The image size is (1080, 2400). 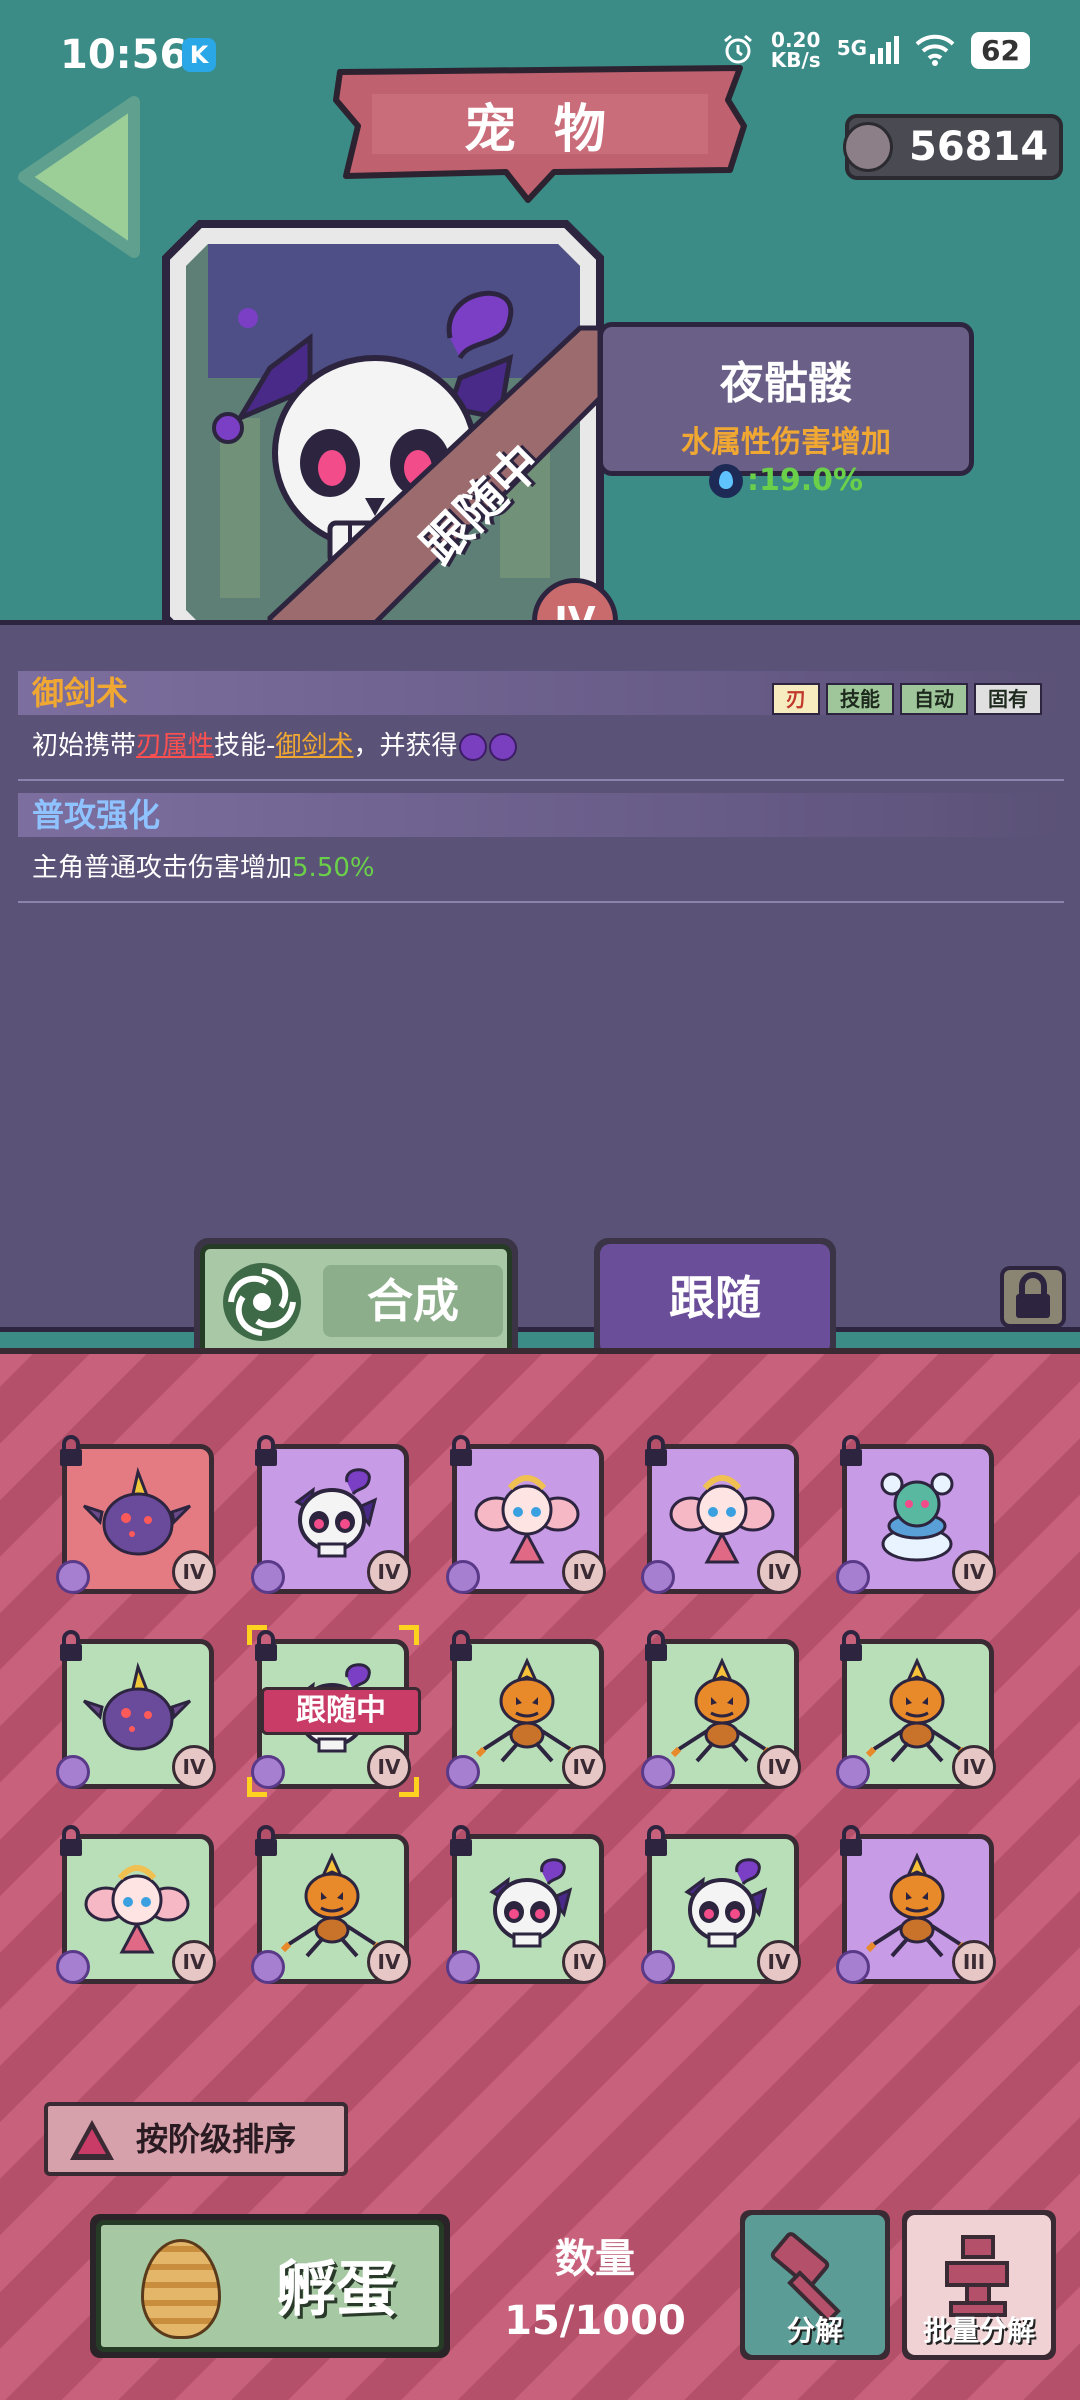 What do you see at coordinates (541, 780) in the screenshot?
I see `divider` at bounding box center [541, 780].